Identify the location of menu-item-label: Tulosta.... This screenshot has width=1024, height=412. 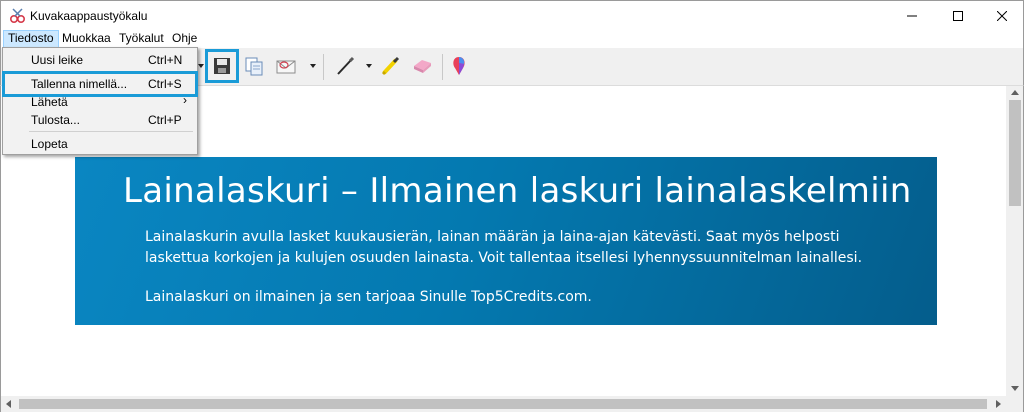
(55, 120).